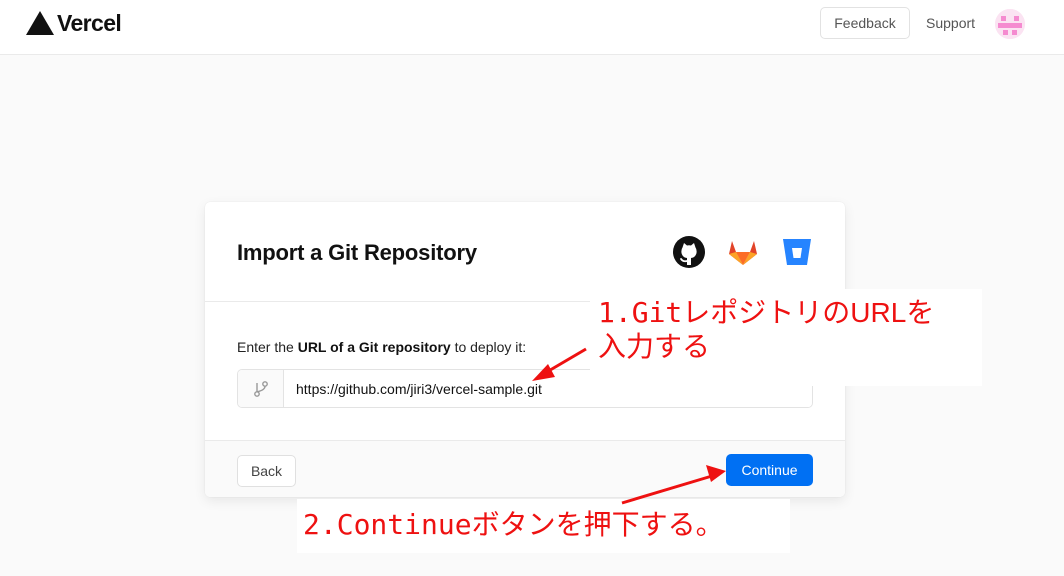 This screenshot has width=1064, height=576. Describe the element at coordinates (543, 526) in the screenshot. I see `annotation-step-2: 2.Continueボタンを押下する。` at that location.